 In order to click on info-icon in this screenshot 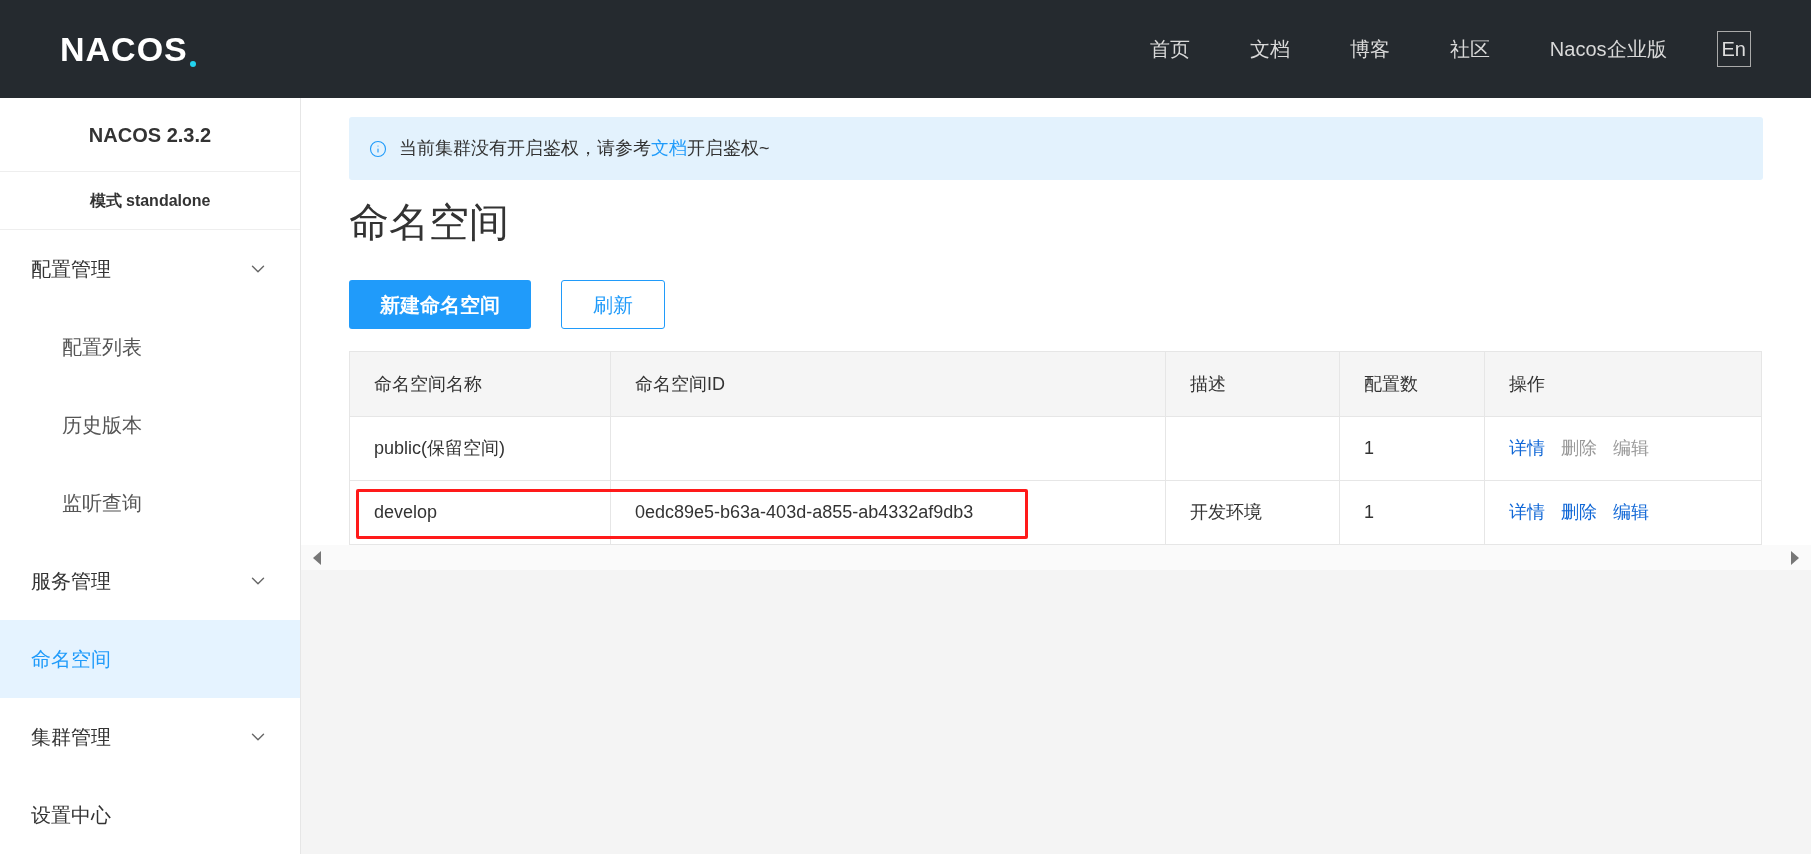, I will do `click(378, 148)`.